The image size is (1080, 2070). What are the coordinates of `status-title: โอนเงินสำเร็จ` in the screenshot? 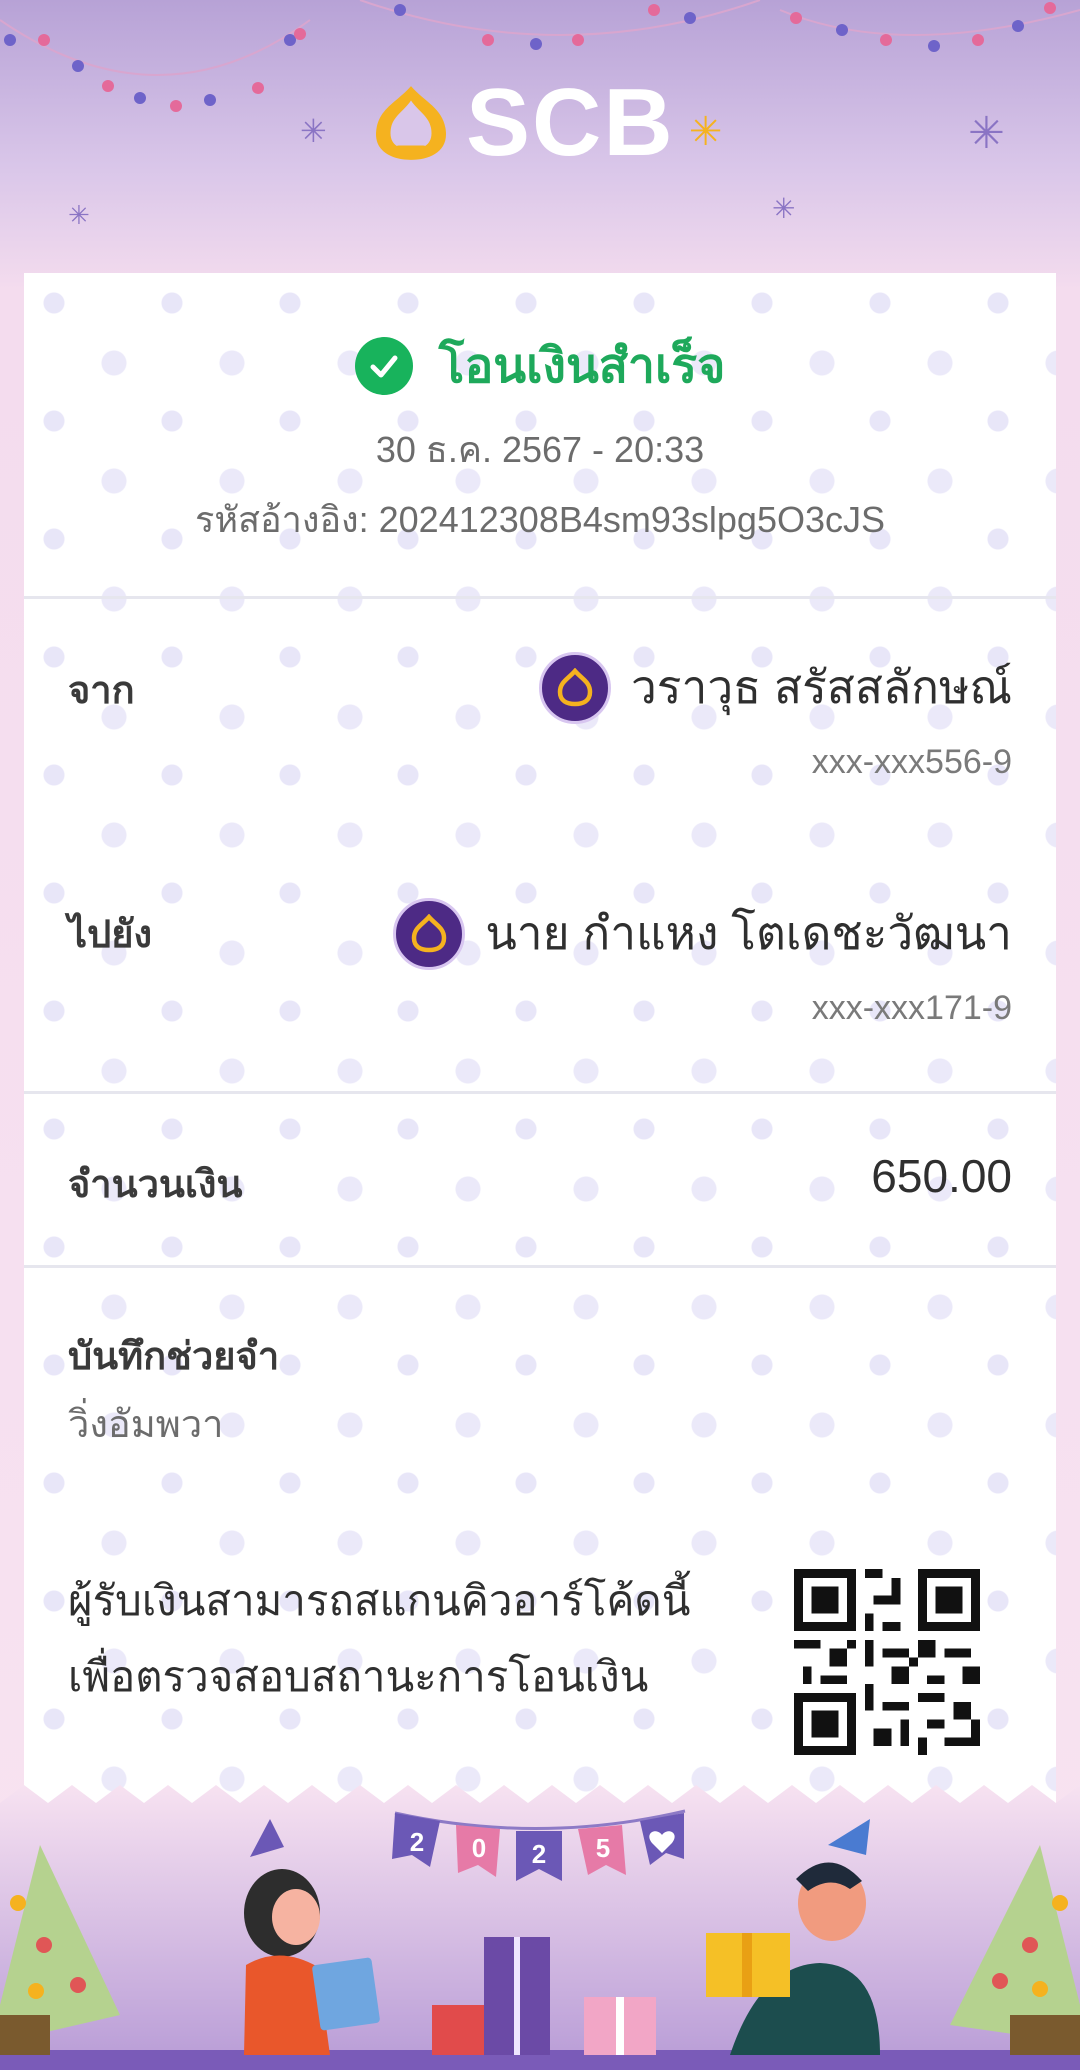 It's located at (582, 366).